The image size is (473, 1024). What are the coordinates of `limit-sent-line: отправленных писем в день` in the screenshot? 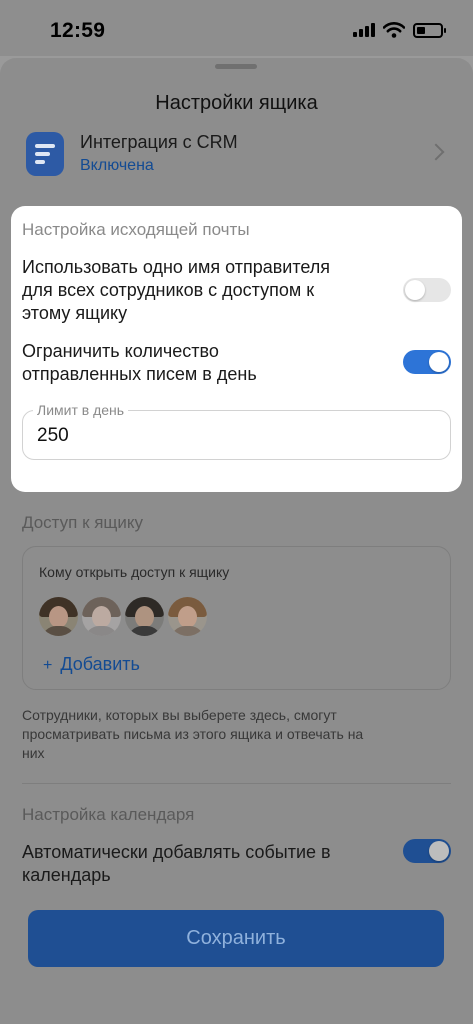 It's located at (139, 374).